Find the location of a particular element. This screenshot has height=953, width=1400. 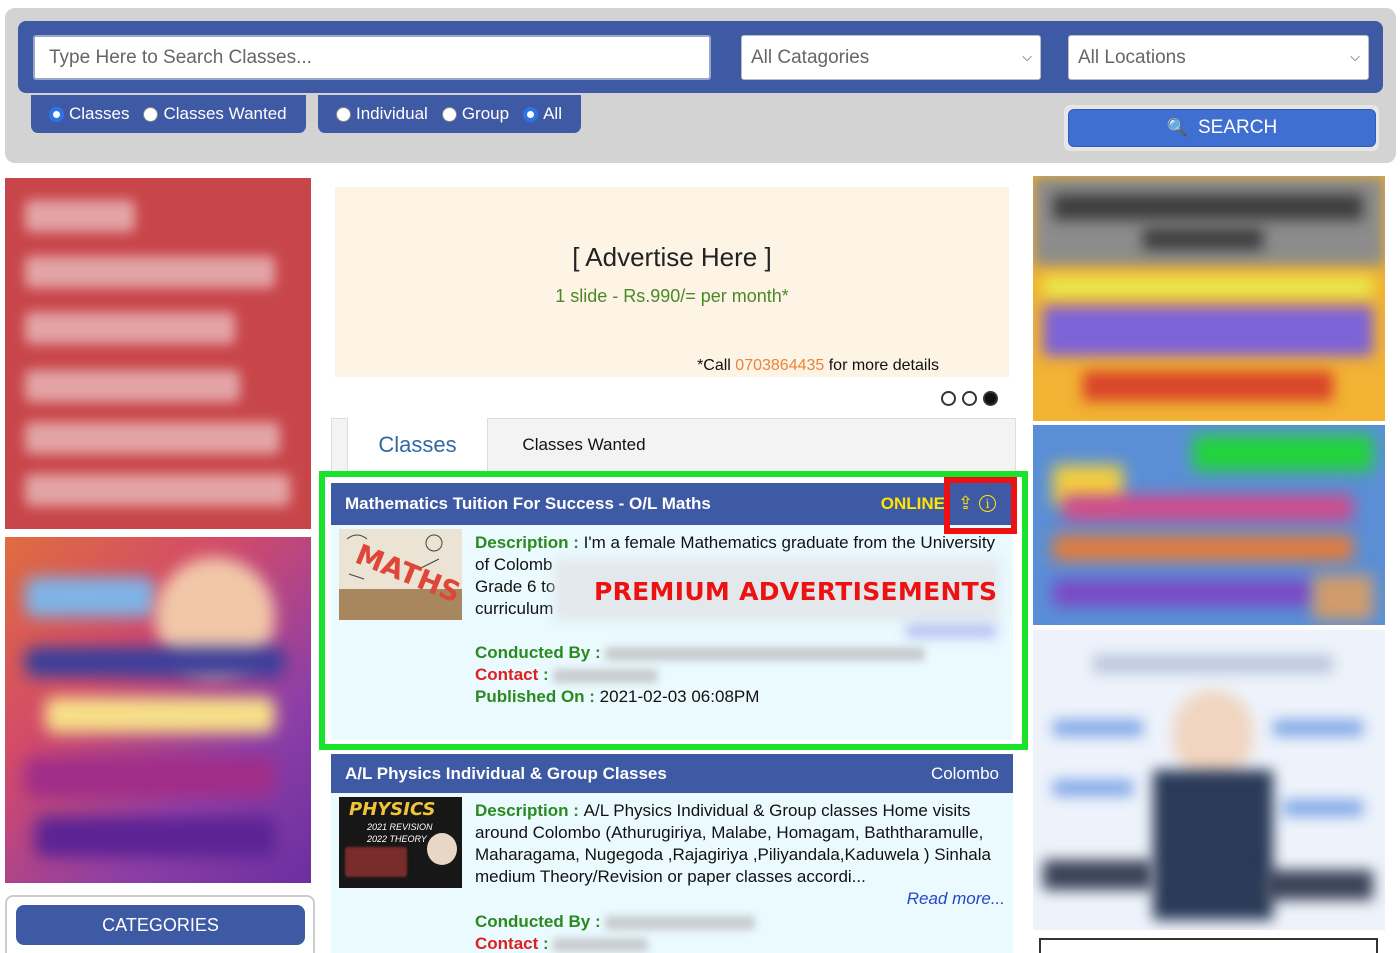

conducted-by-row: Conducted By : is located at coordinates (615, 922).